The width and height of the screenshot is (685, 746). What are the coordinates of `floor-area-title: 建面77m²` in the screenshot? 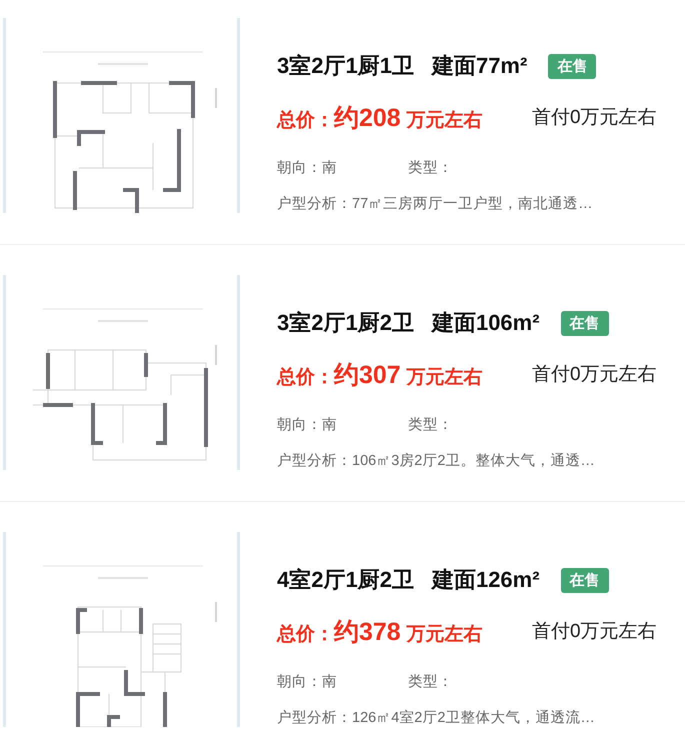 It's located at (480, 66).